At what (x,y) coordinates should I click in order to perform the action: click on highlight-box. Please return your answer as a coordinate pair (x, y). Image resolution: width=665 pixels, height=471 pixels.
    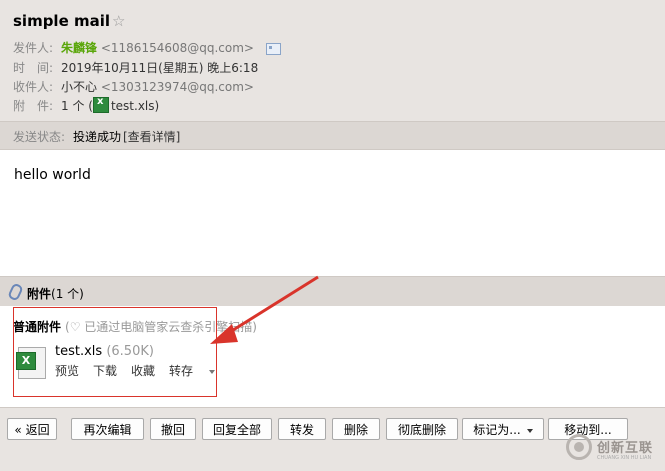
    Looking at the image, I should click on (115, 352).